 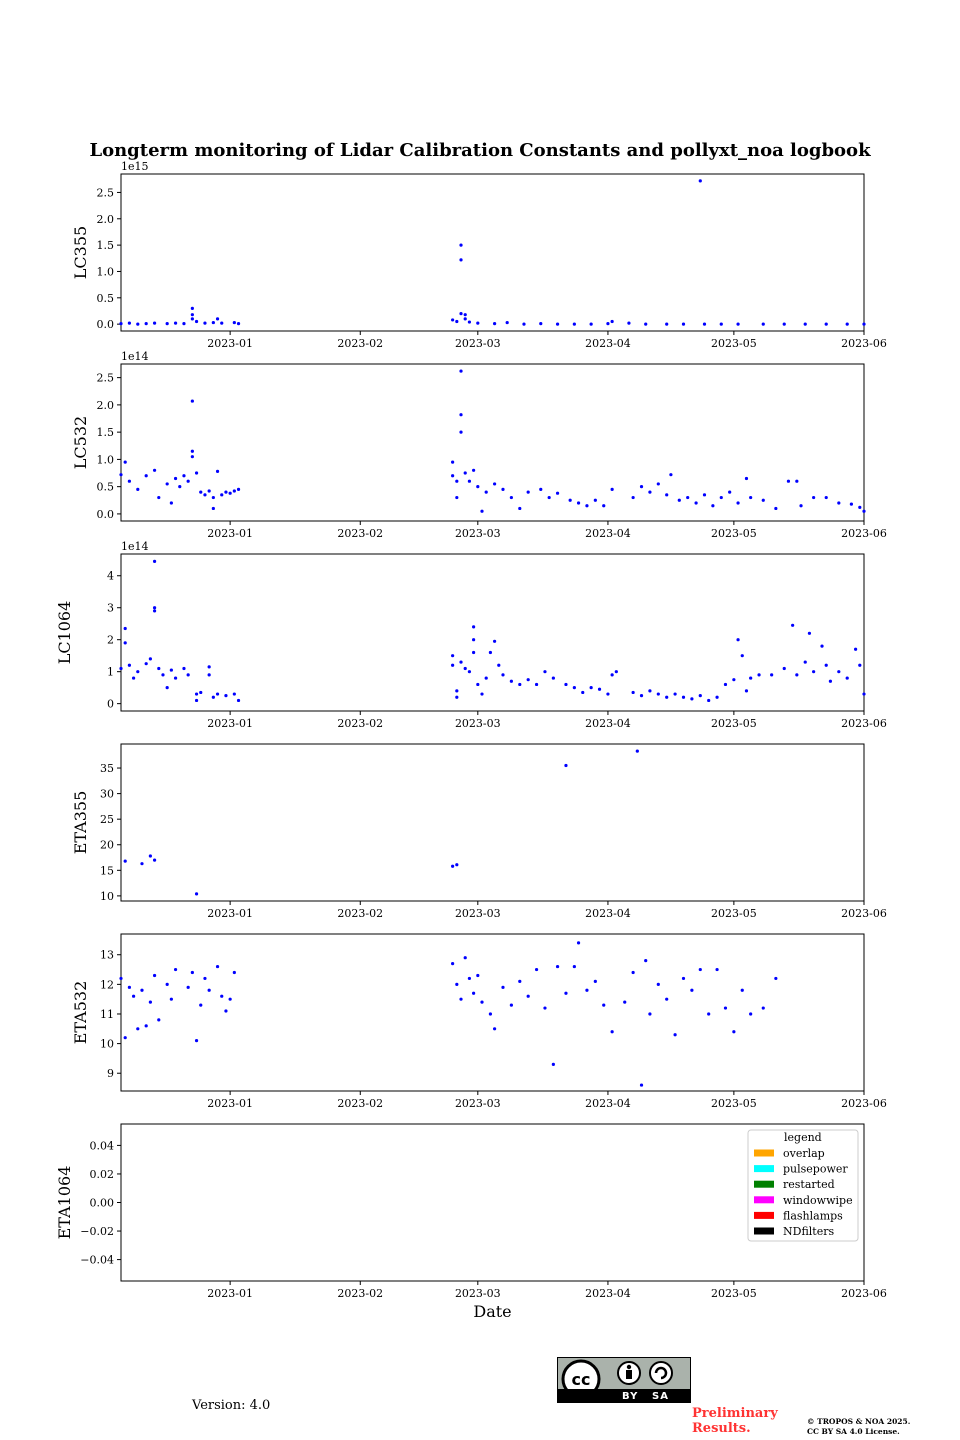 What do you see at coordinates (107, 819) in the screenshot?
I see `y-tick-label: 25` at bounding box center [107, 819].